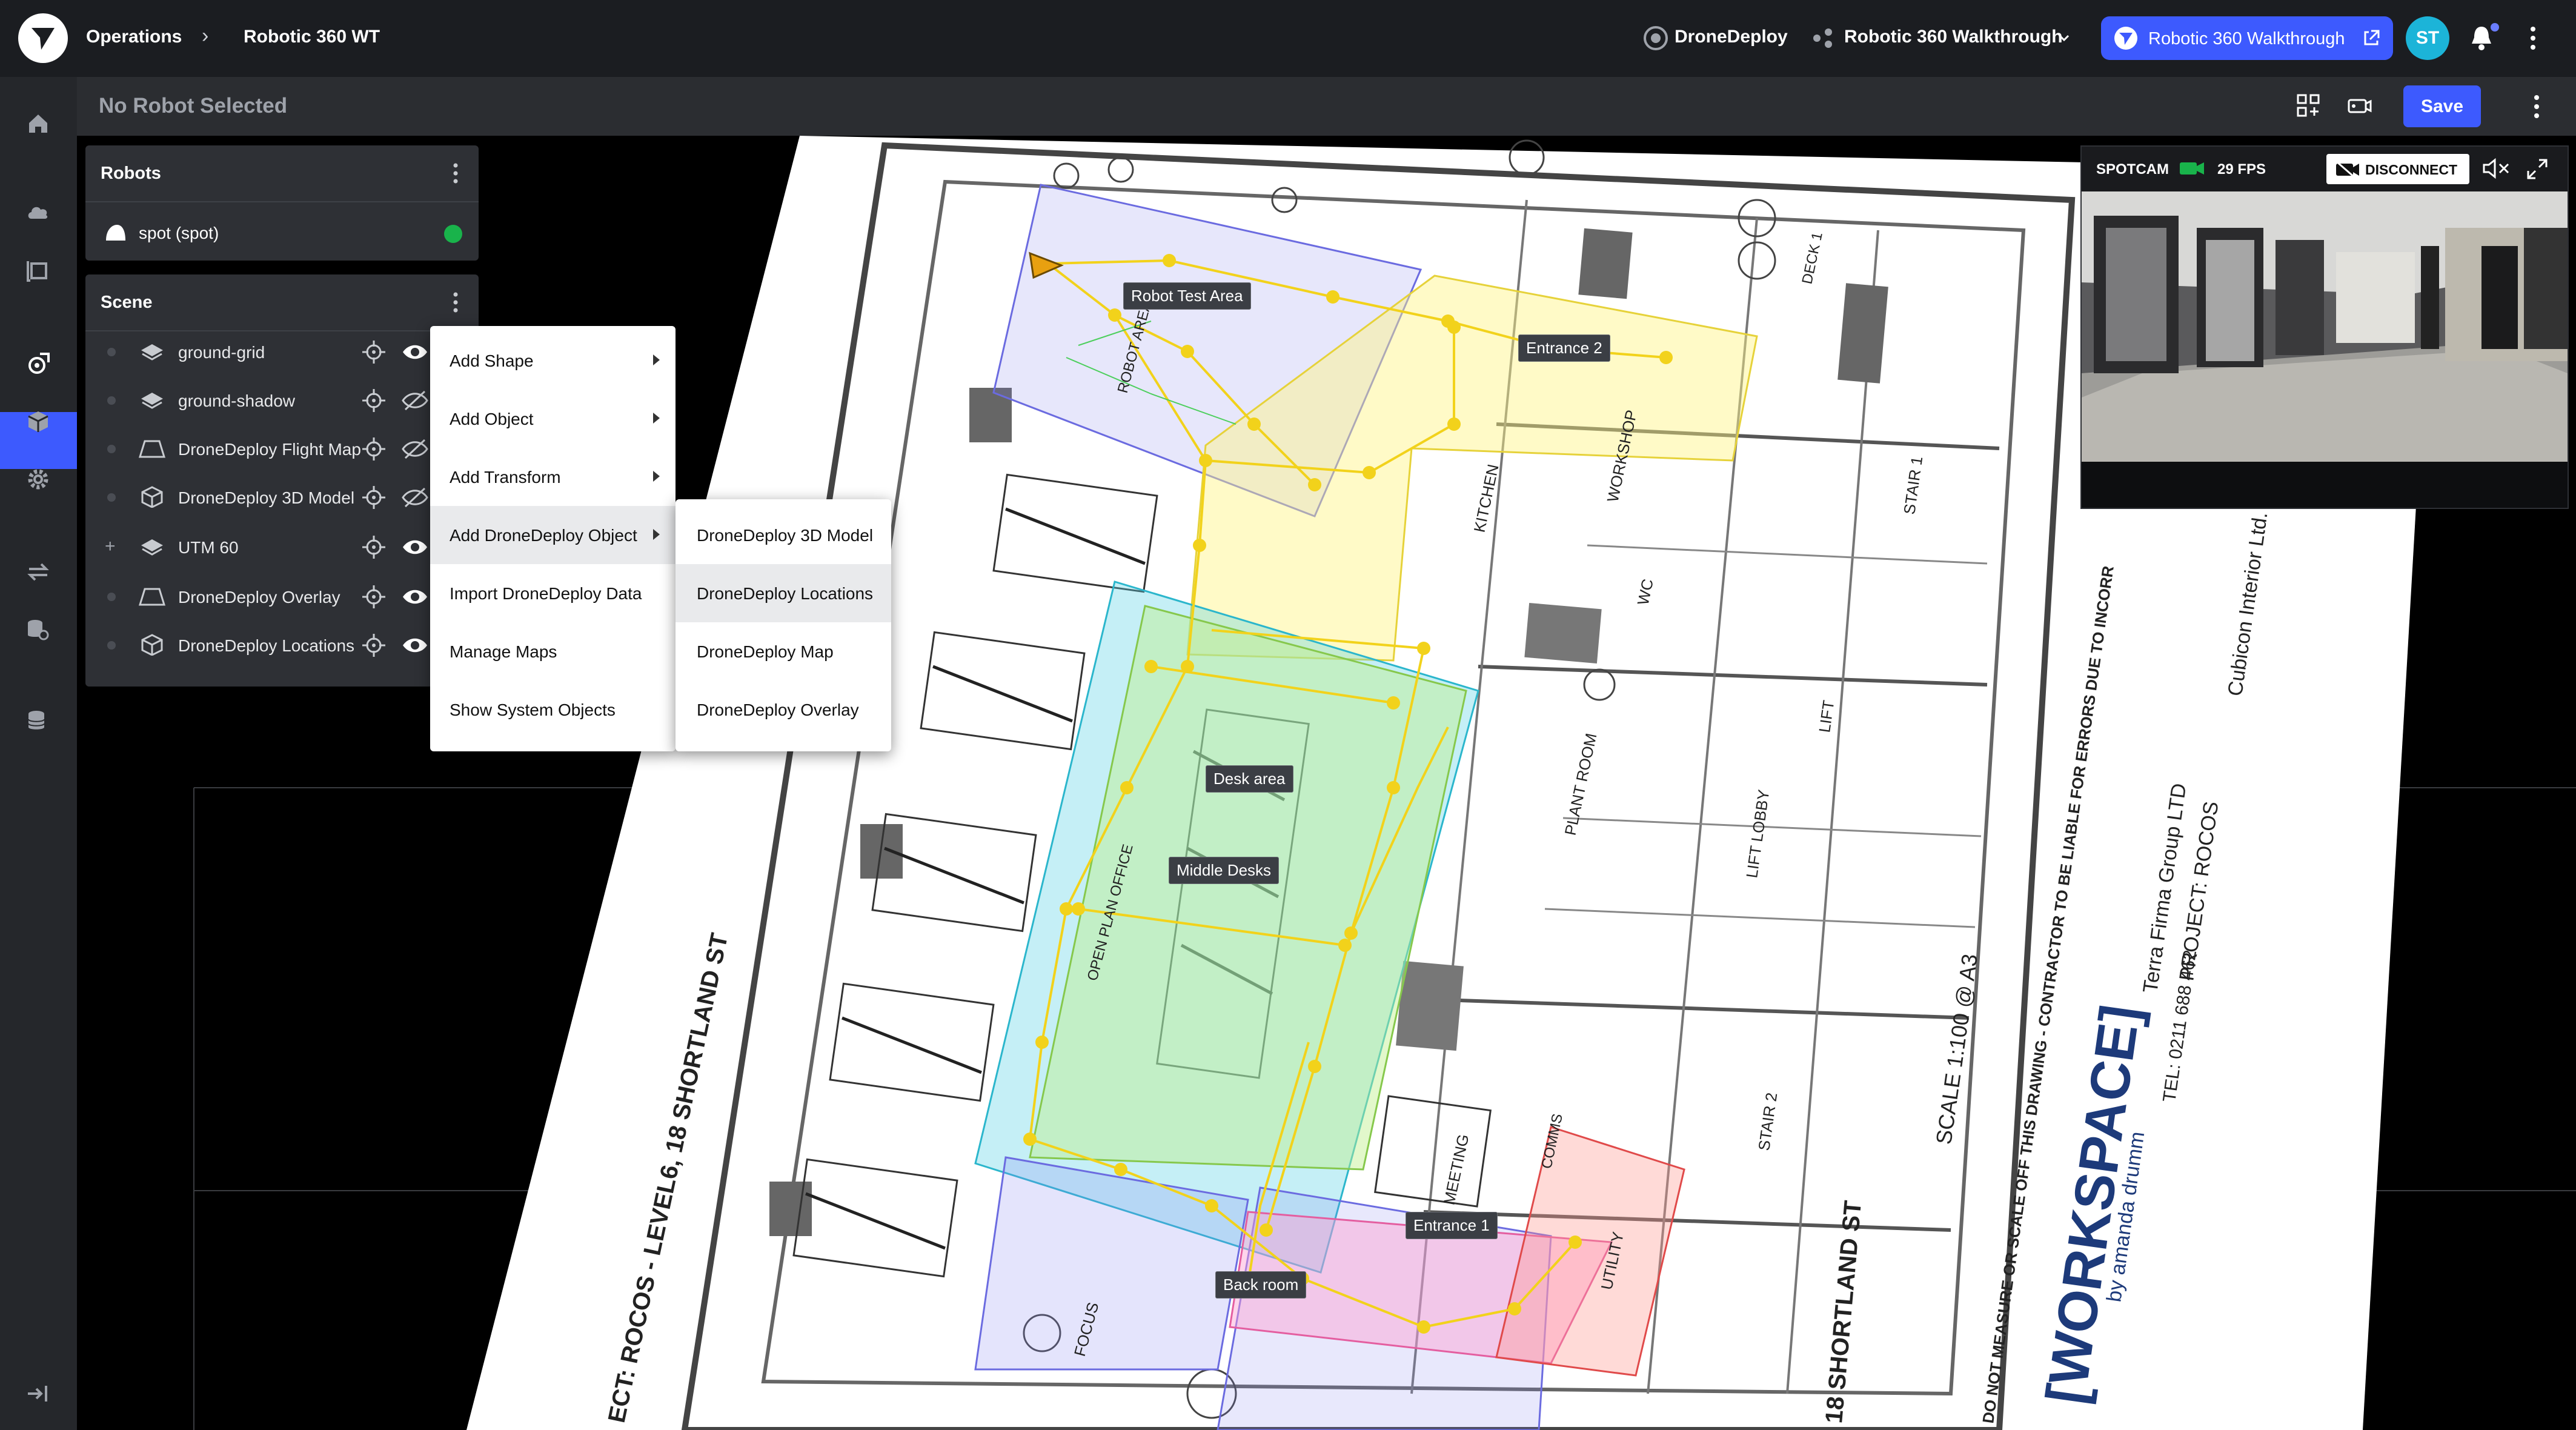 This screenshot has height=1430, width=2576. Describe the element at coordinates (2347, 169) in the screenshot. I see `video-off-icon` at that location.